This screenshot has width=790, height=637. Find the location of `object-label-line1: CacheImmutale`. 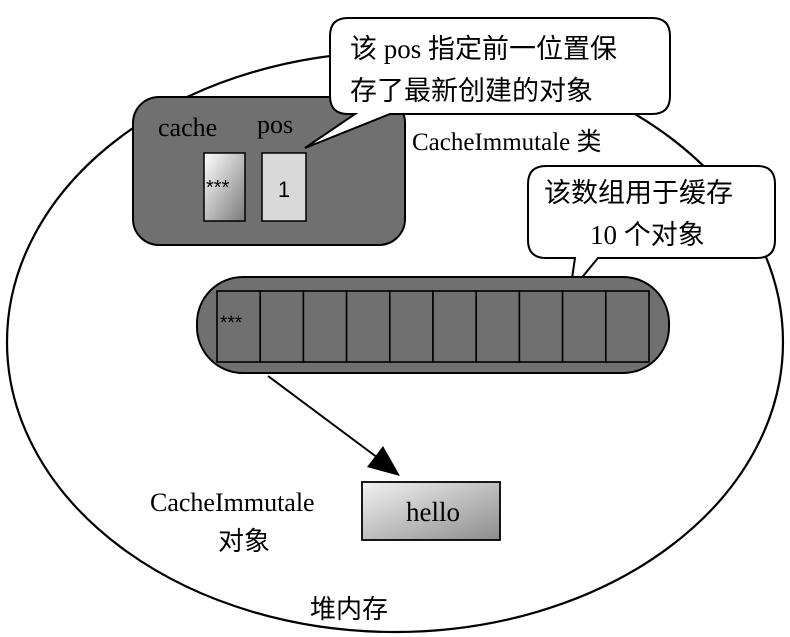

object-label-line1: CacheImmutale is located at coordinates (232, 502).